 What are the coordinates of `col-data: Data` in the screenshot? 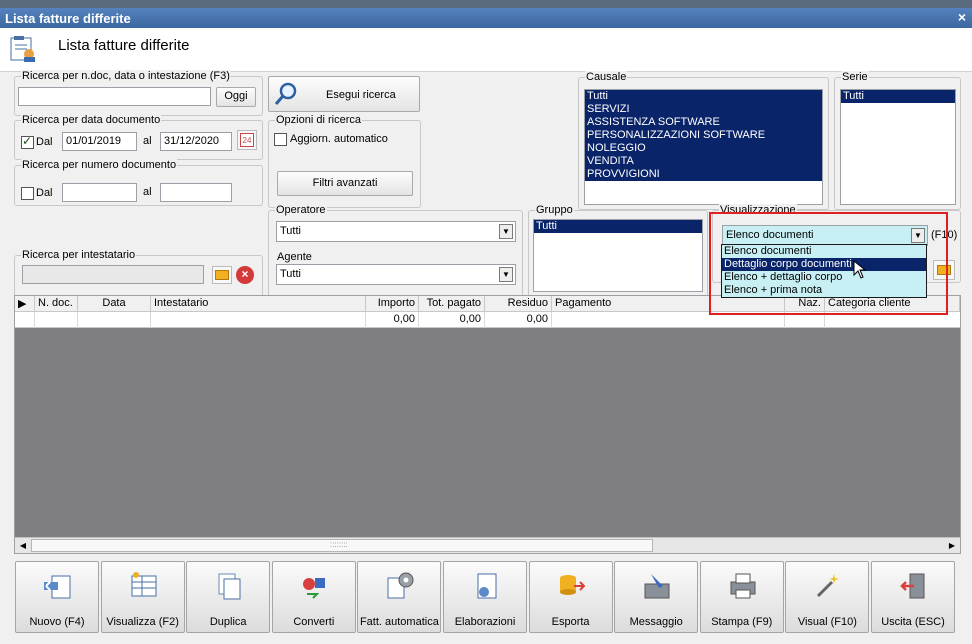 It's located at (114, 304).